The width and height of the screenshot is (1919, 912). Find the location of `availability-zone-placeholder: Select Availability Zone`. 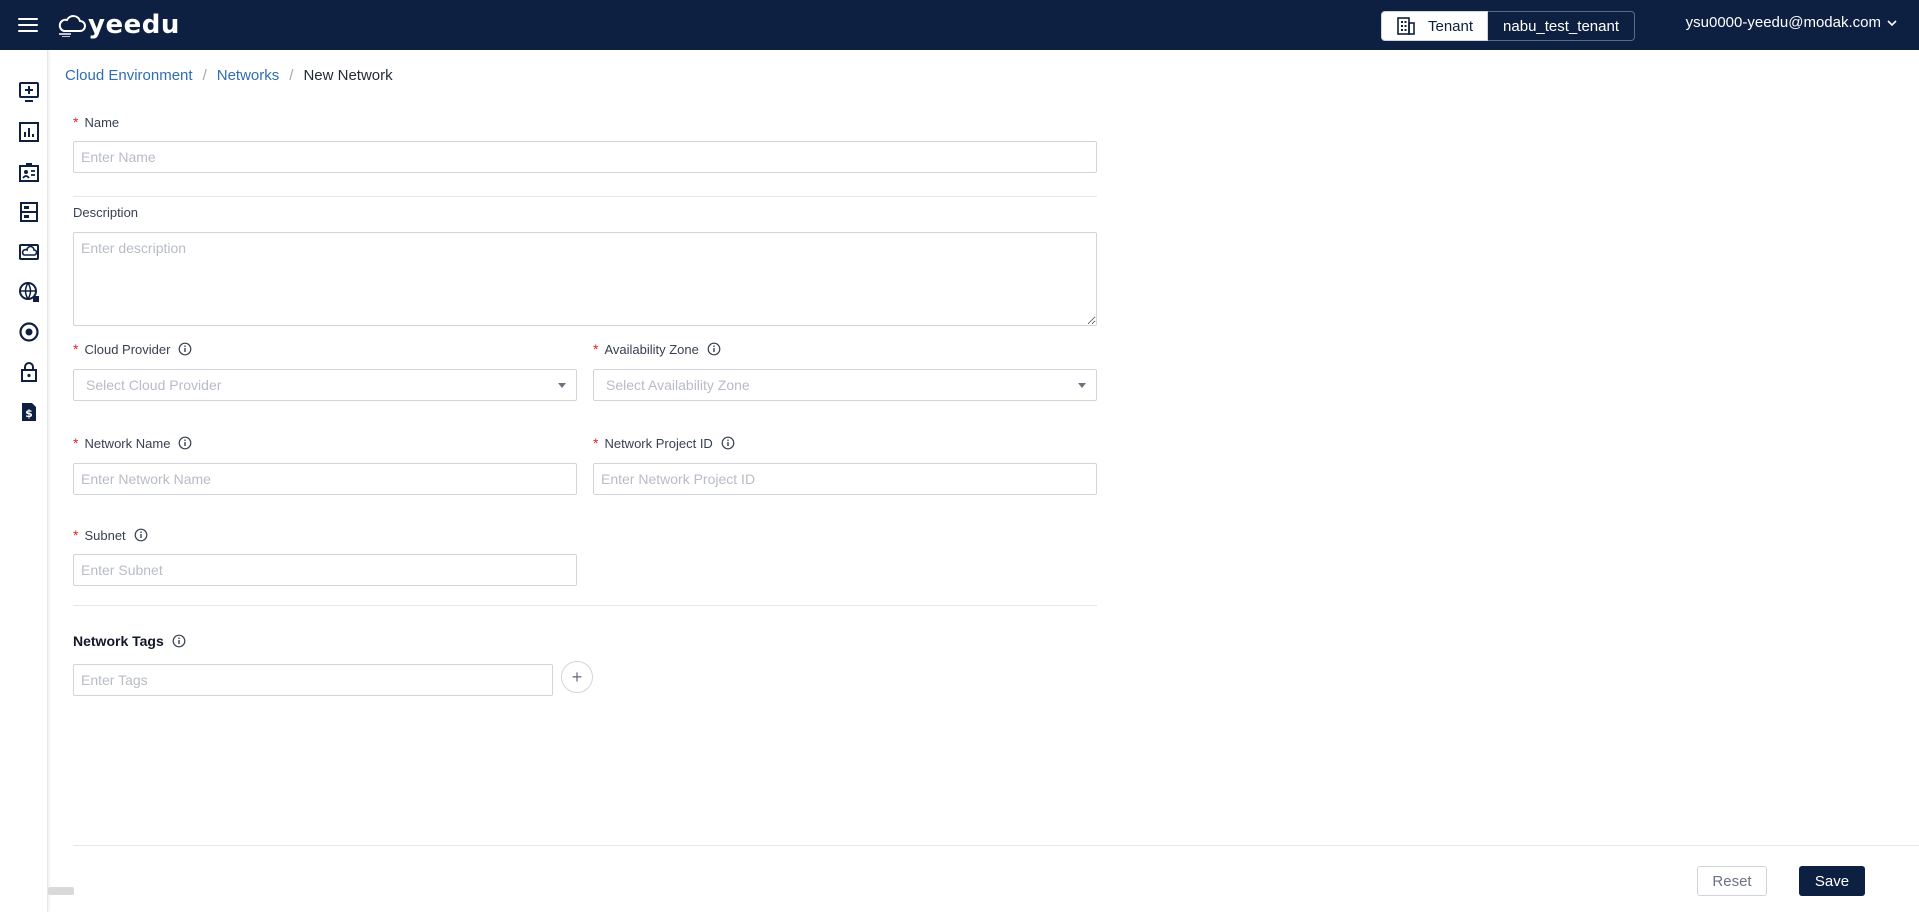

availability-zone-placeholder: Select Availability Zone is located at coordinates (678, 385).